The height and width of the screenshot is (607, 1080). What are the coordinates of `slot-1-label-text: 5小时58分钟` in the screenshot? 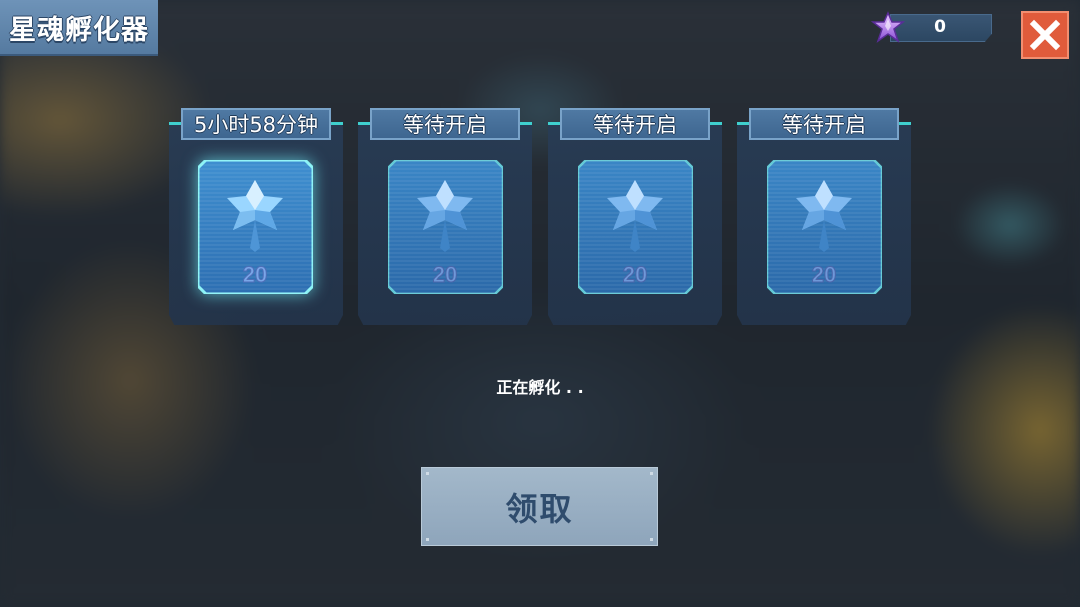 It's located at (256, 125).